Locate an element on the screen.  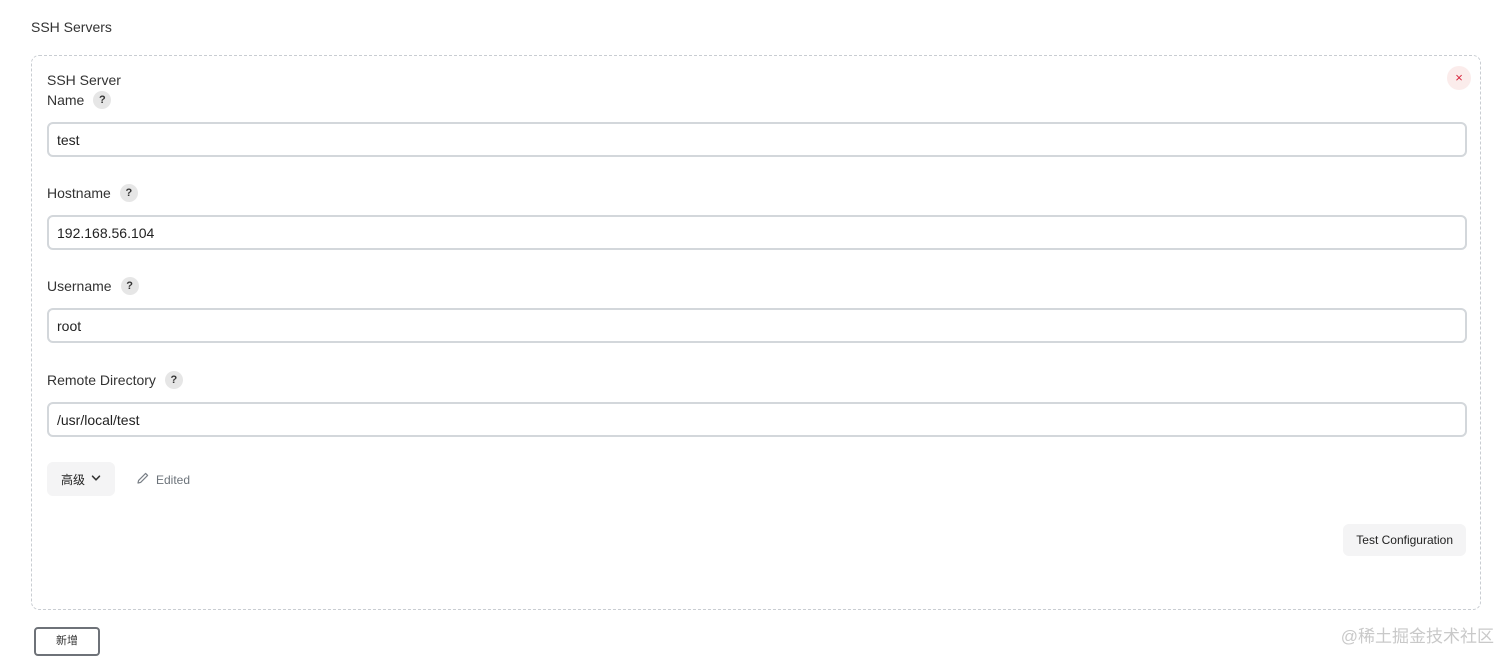
name-help-icon: ? is located at coordinates (102, 100).